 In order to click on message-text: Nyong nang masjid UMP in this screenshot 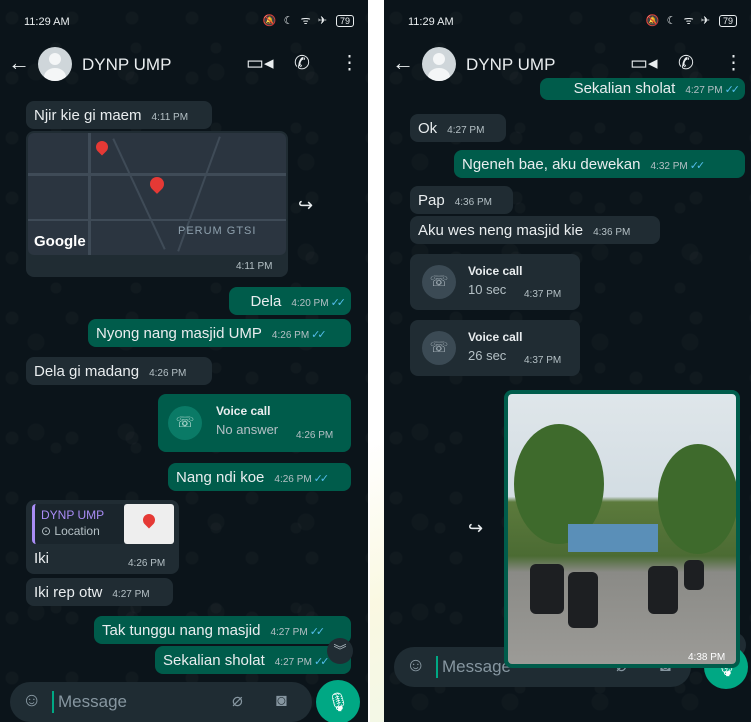, I will do `click(179, 333)`.